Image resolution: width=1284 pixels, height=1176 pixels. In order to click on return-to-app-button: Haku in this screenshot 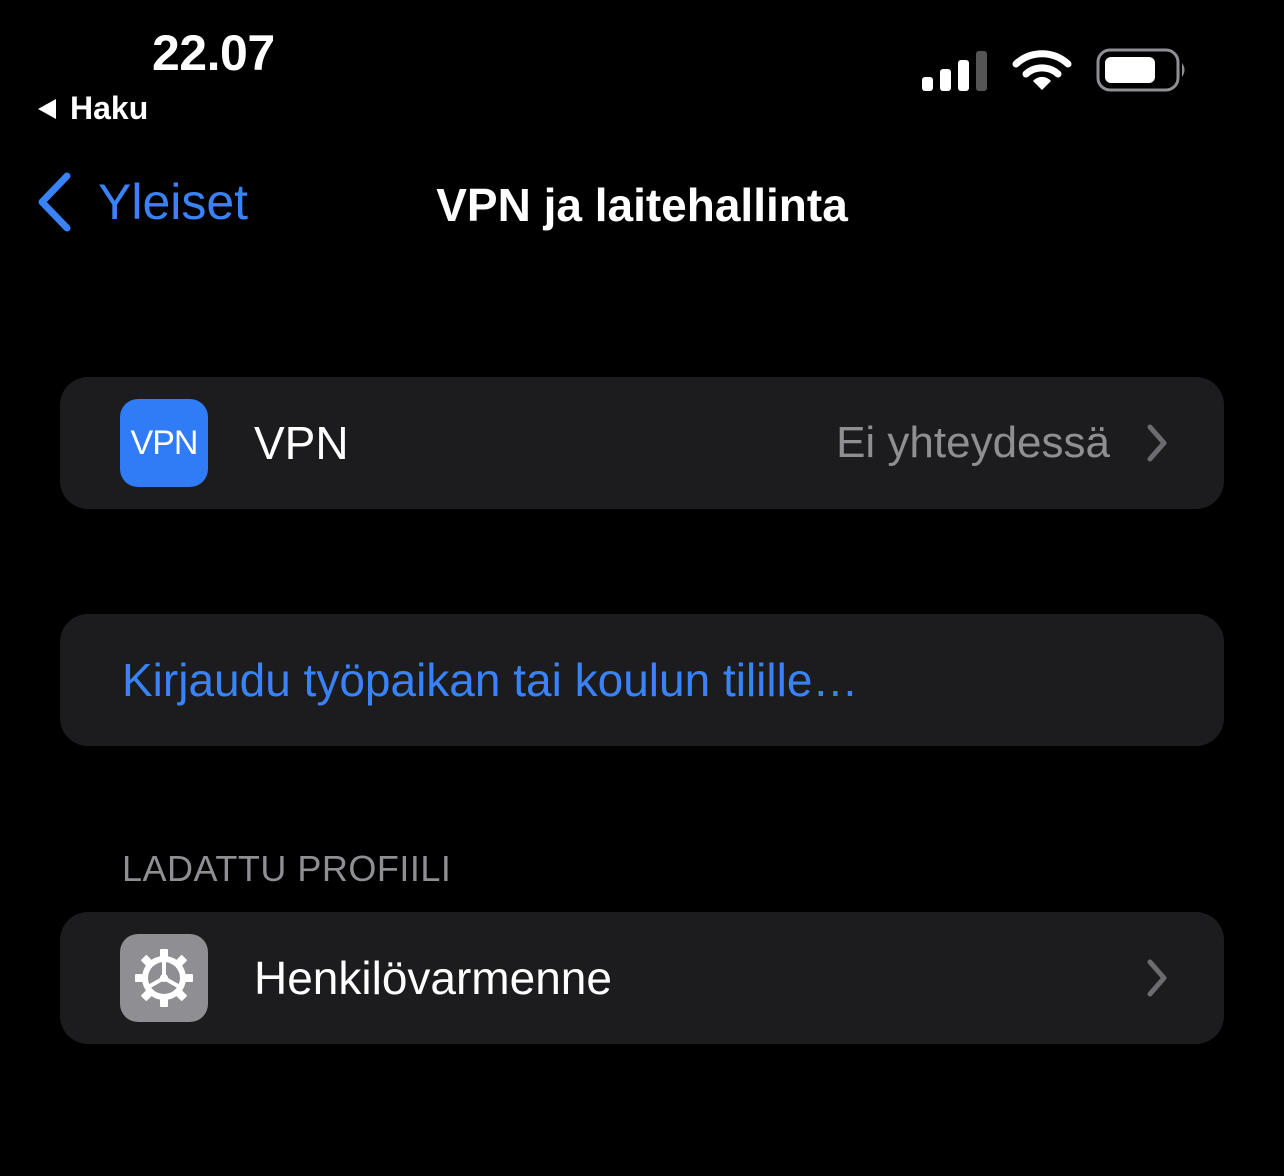, I will do `click(93, 108)`.